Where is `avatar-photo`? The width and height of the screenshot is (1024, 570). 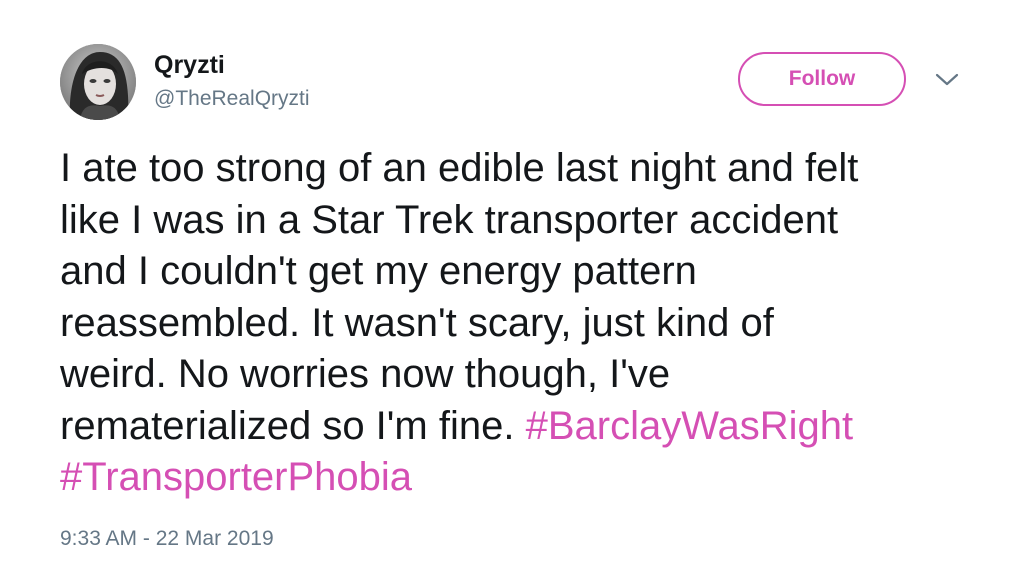 avatar-photo is located at coordinates (98, 82).